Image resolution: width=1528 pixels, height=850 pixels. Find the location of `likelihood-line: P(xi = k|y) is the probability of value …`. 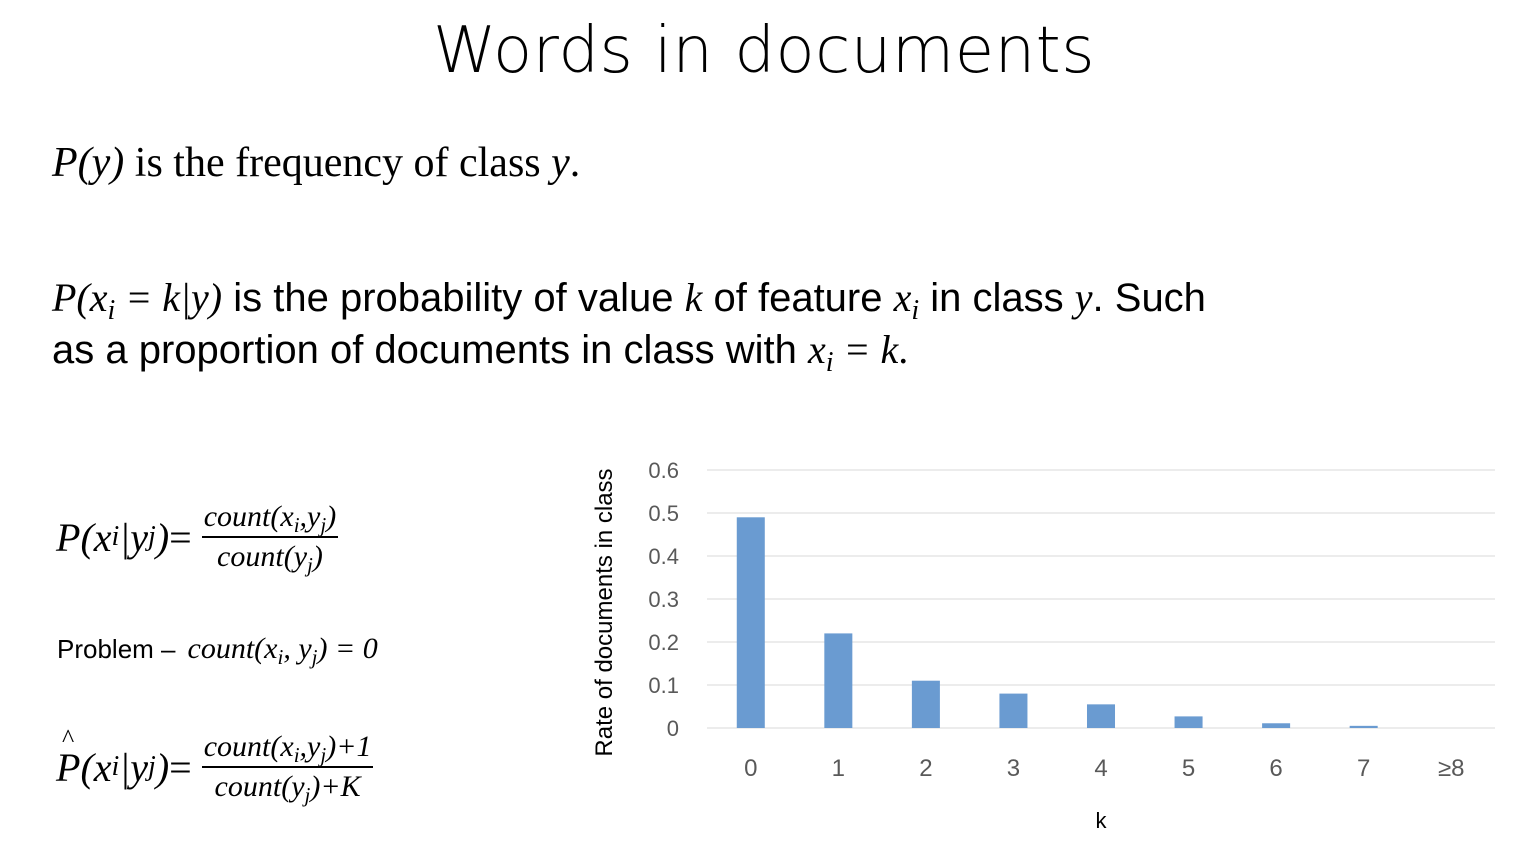

likelihood-line: P(xi = k|y) is the probability of value … is located at coordinates (629, 300).